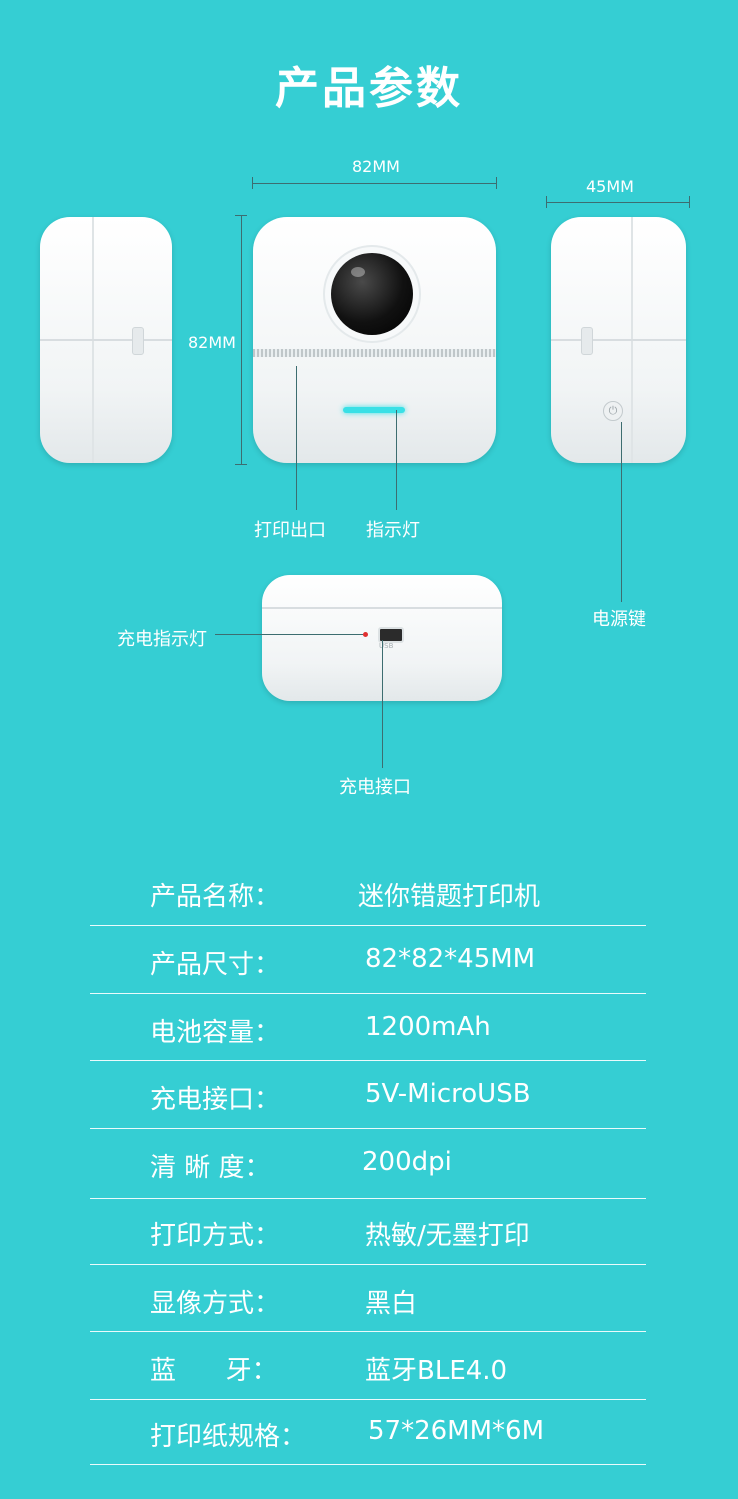  I want to click on depth-dimension-tick-left, so click(546, 202).